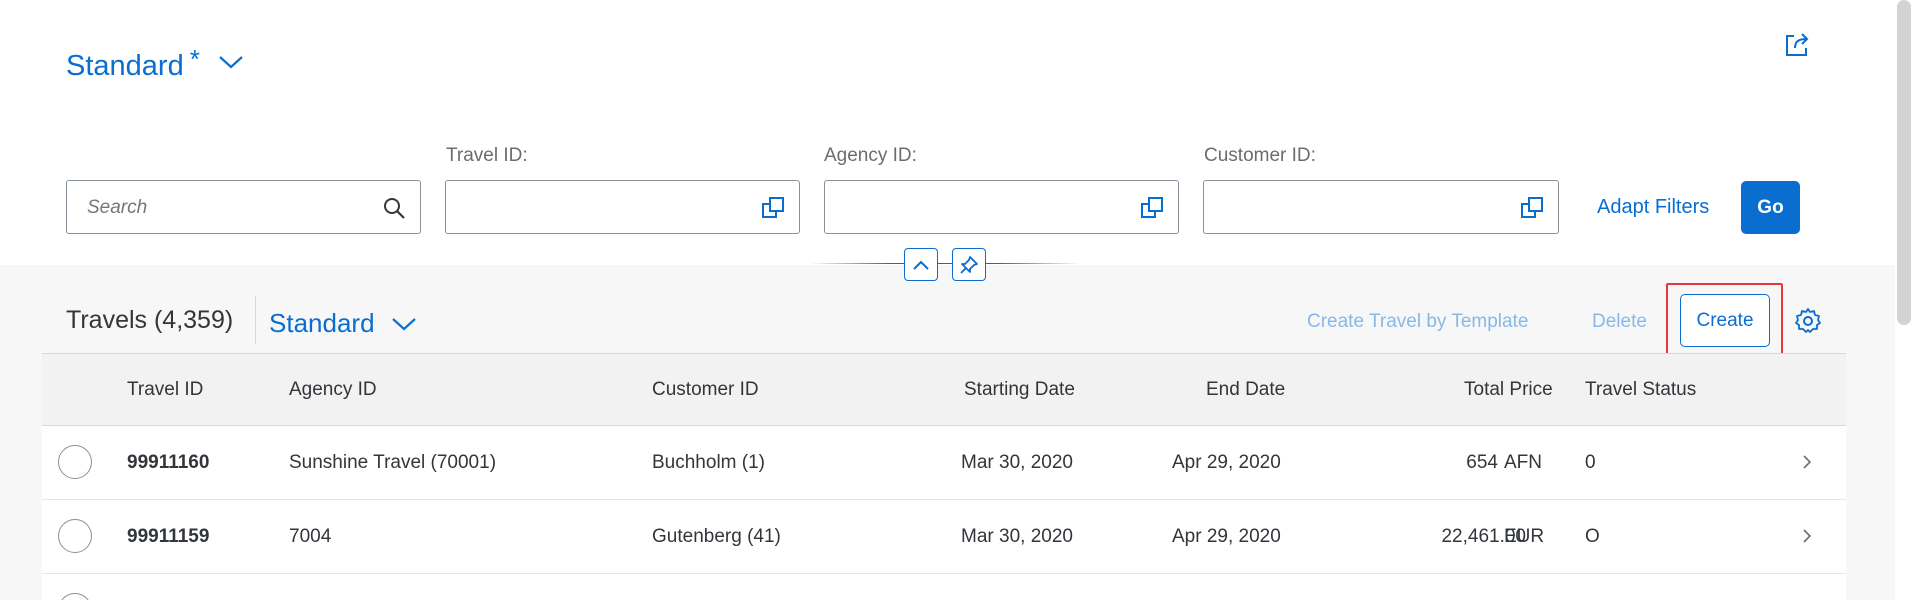 This screenshot has width=1913, height=600. Describe the element at coordinates (255, 320) in the screenshot. I see `toolbar-separator` at that location.